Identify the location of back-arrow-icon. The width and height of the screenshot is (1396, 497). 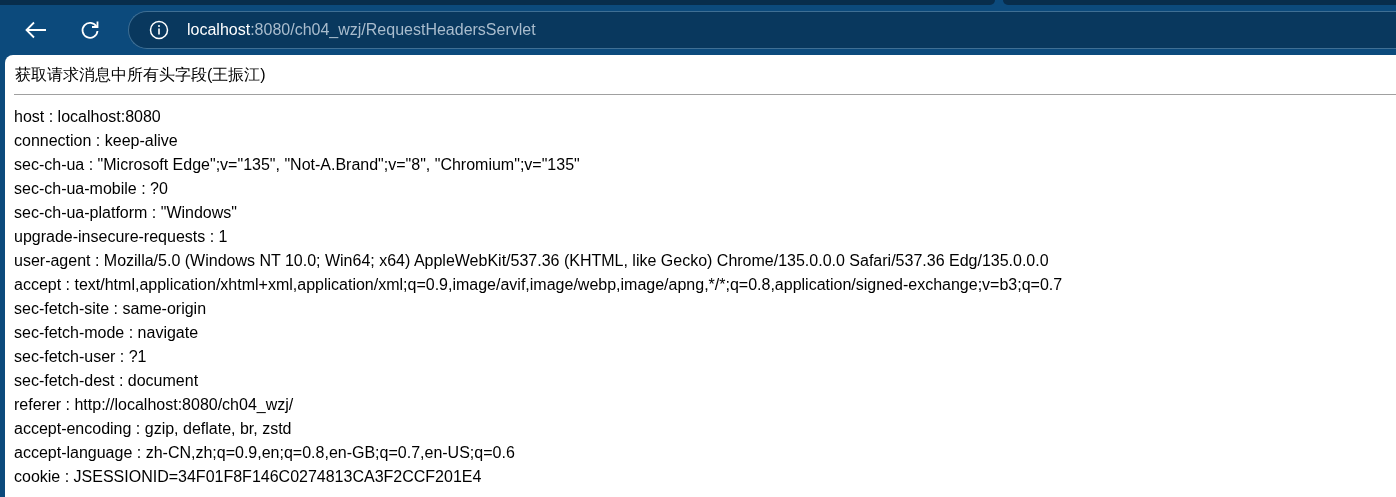
(36, 30).